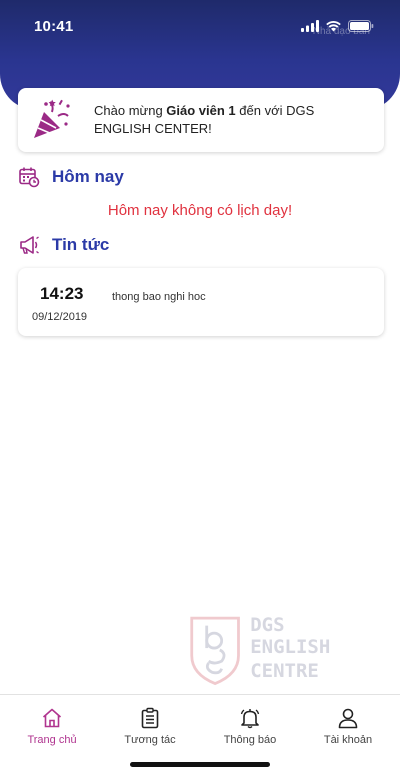  I want to click on welcome-user-name: Giáo viên 1, so click(201, 110).